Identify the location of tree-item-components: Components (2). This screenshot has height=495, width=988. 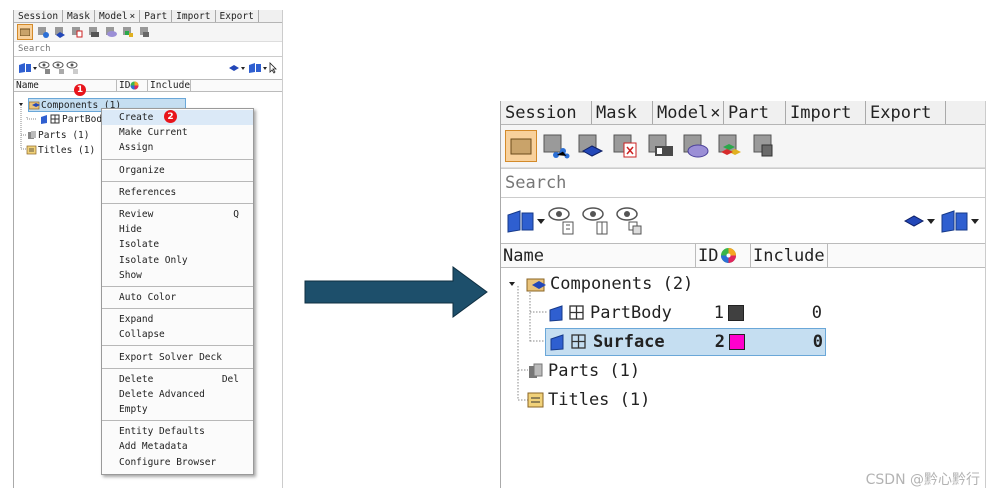
(609, 284).